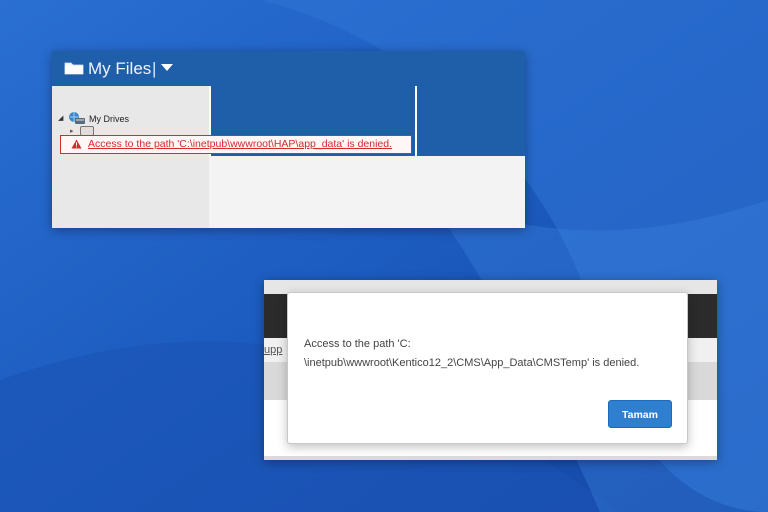  I want to click on dropdown-triangle-icon, so click(167, 68).